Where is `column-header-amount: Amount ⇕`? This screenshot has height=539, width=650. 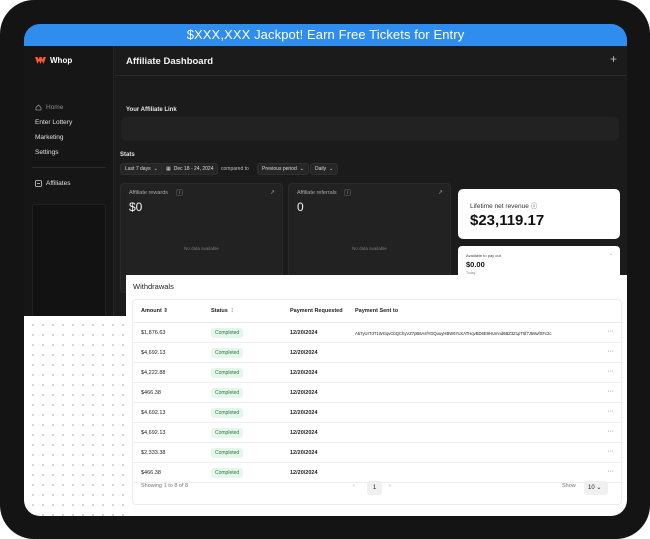
column-header-amount: Amount ⇕ is located at coordinates (154, 311).